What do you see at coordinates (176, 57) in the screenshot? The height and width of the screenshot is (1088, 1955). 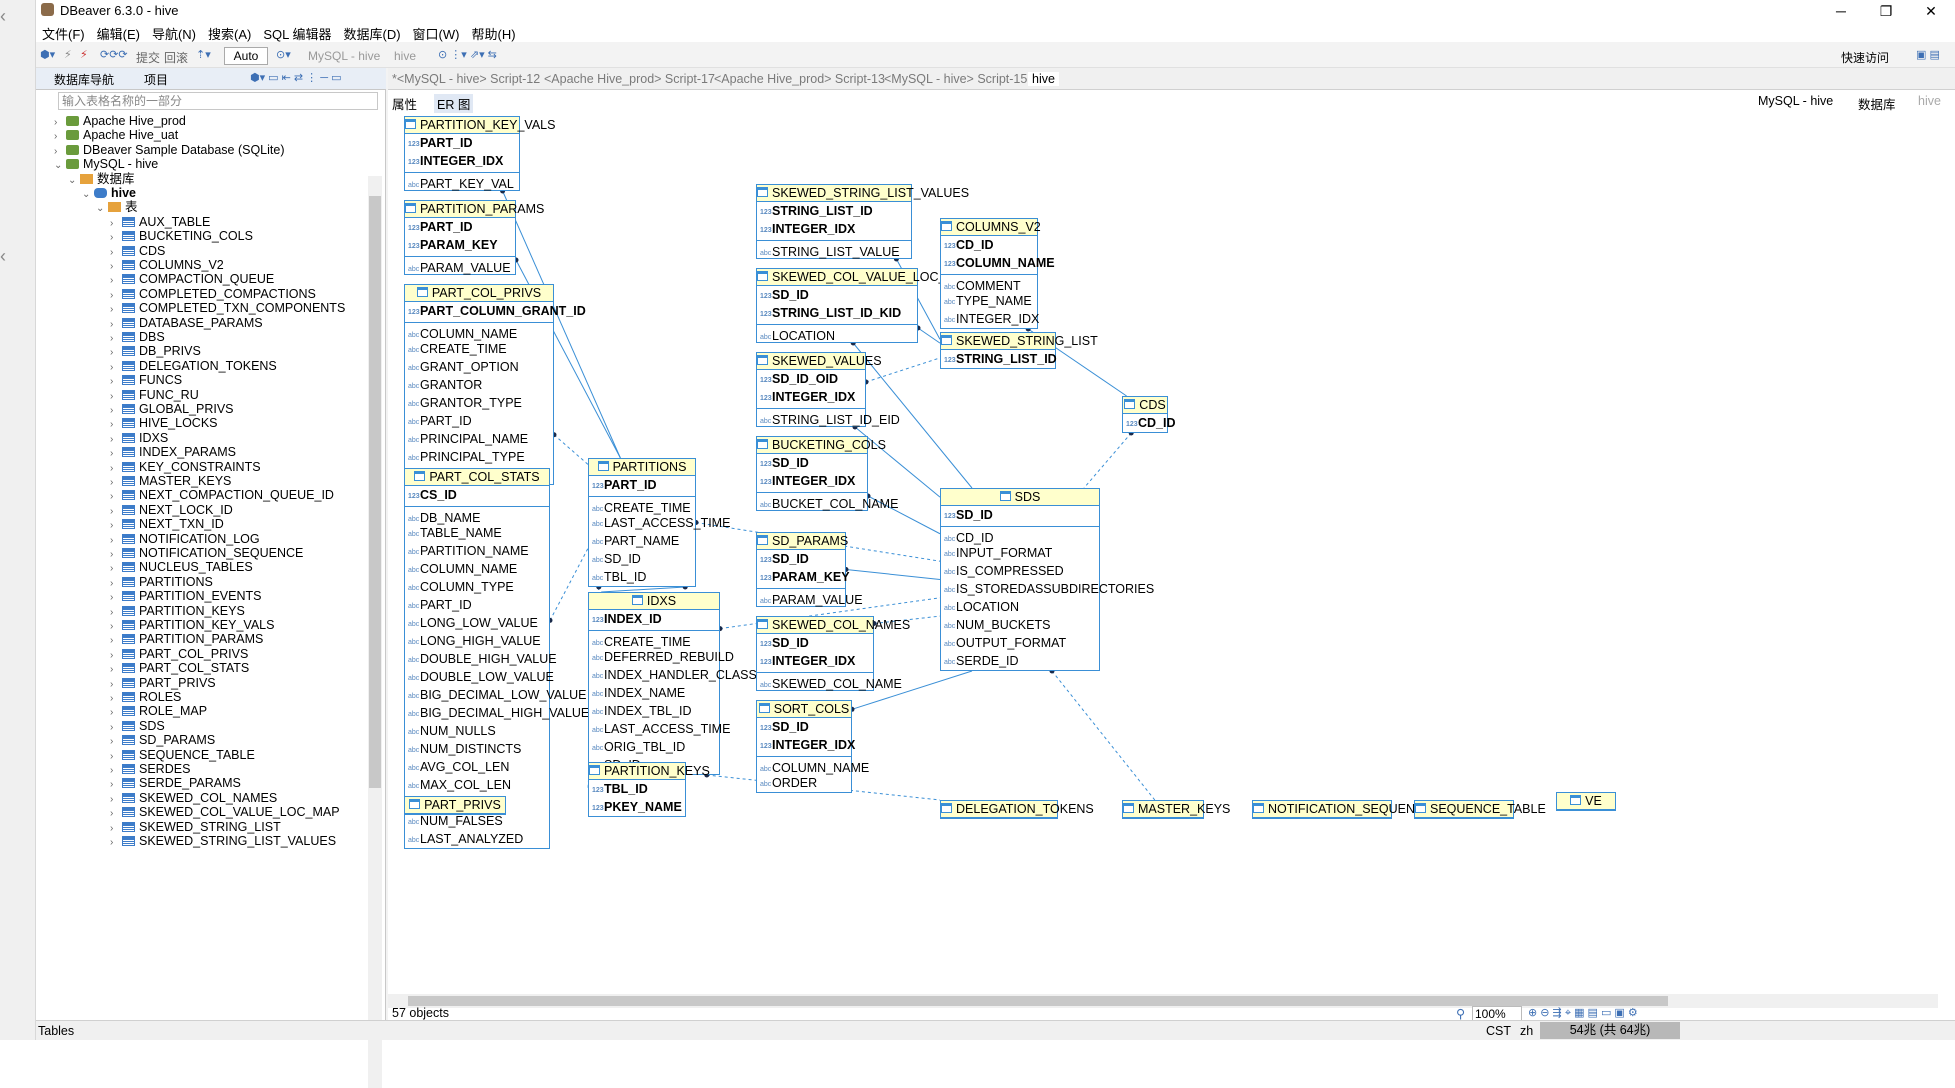 I see `rollback-button: 回滚` at bounding box center [176, 57].